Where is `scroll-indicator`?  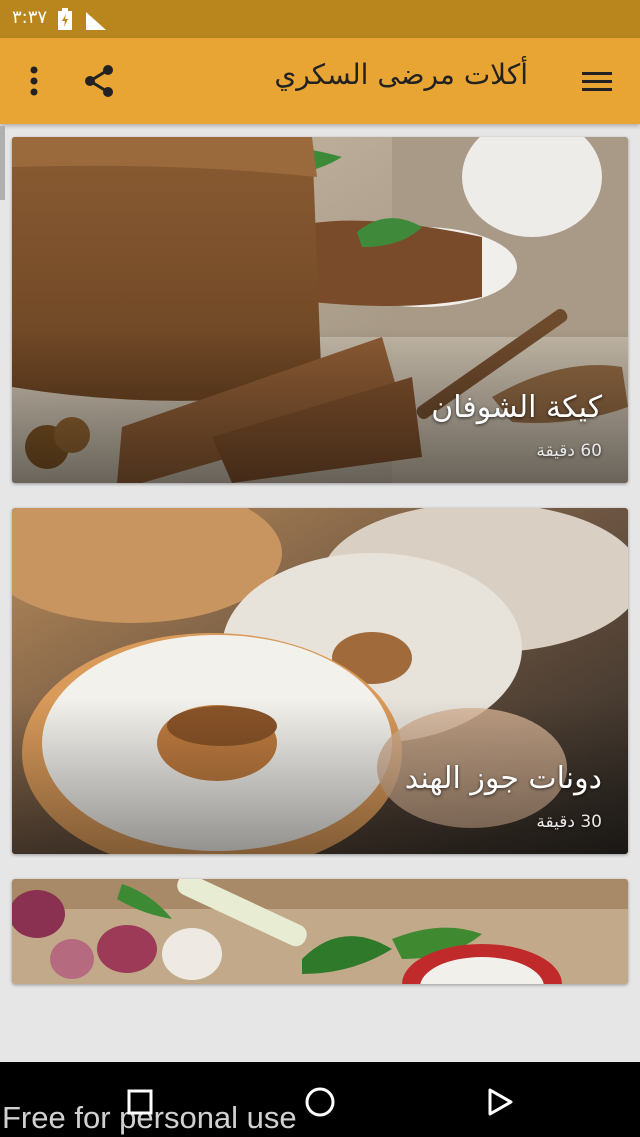
scroll-indicator is located at coordinates (2, 163).